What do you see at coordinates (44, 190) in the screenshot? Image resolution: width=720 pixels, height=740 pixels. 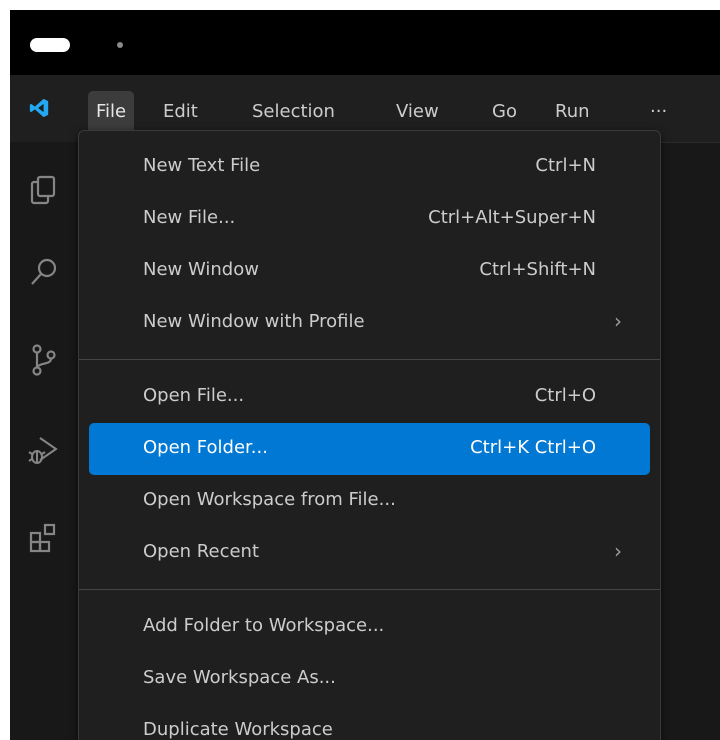 I see `explorer-icon` at bounding box center [44, 190].